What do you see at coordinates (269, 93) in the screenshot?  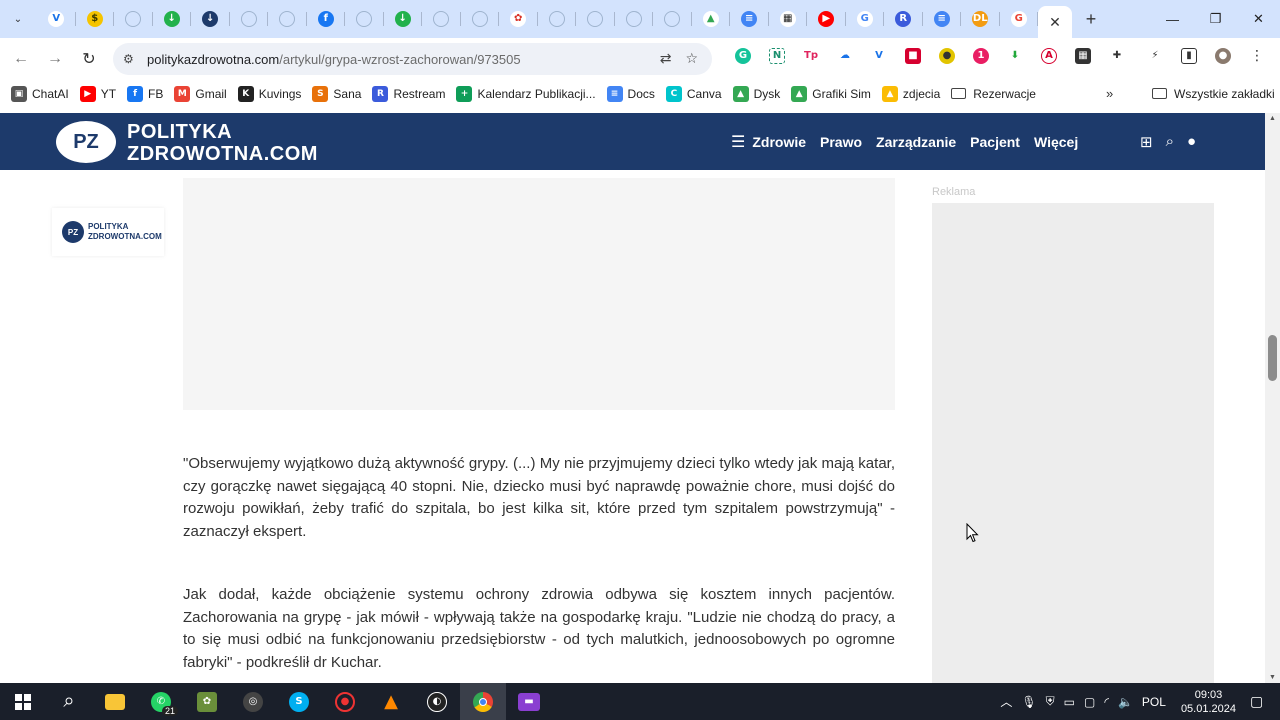 I see `bookmark-item: K Kuvings` at bounding box center [269, 93].